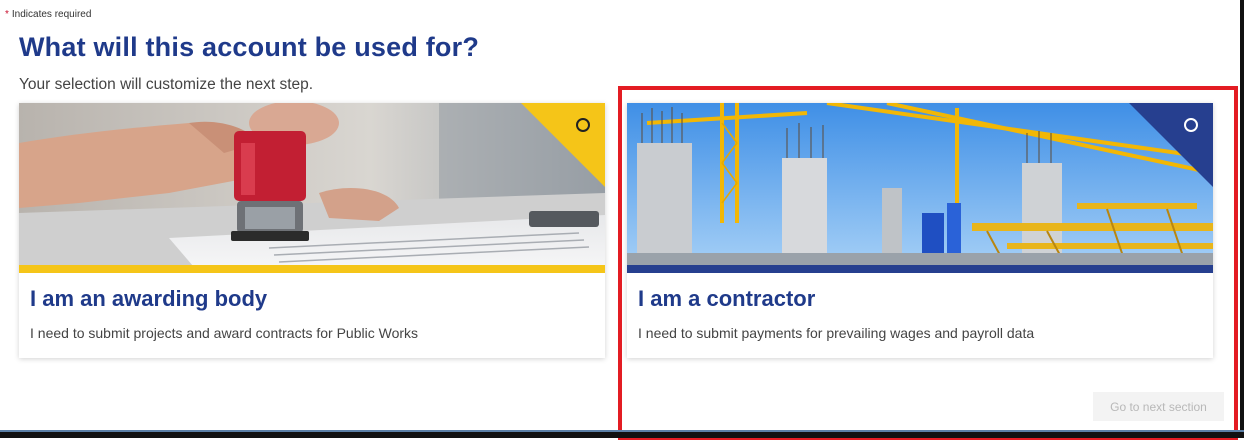 The width and height of the screenshot is (1244, 440). Describe the element at coordinates (1171, 145) in the screenshot. I see `contractor-corner-badge` at that location.